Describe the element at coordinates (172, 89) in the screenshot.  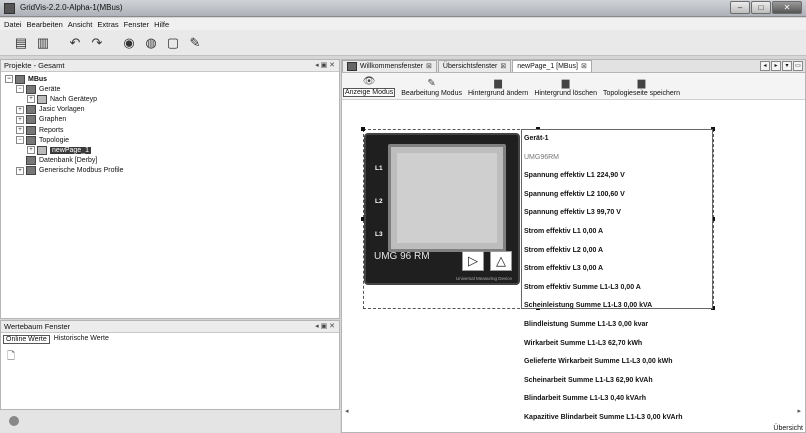
I see `tree-item: − Geräte` at that location.